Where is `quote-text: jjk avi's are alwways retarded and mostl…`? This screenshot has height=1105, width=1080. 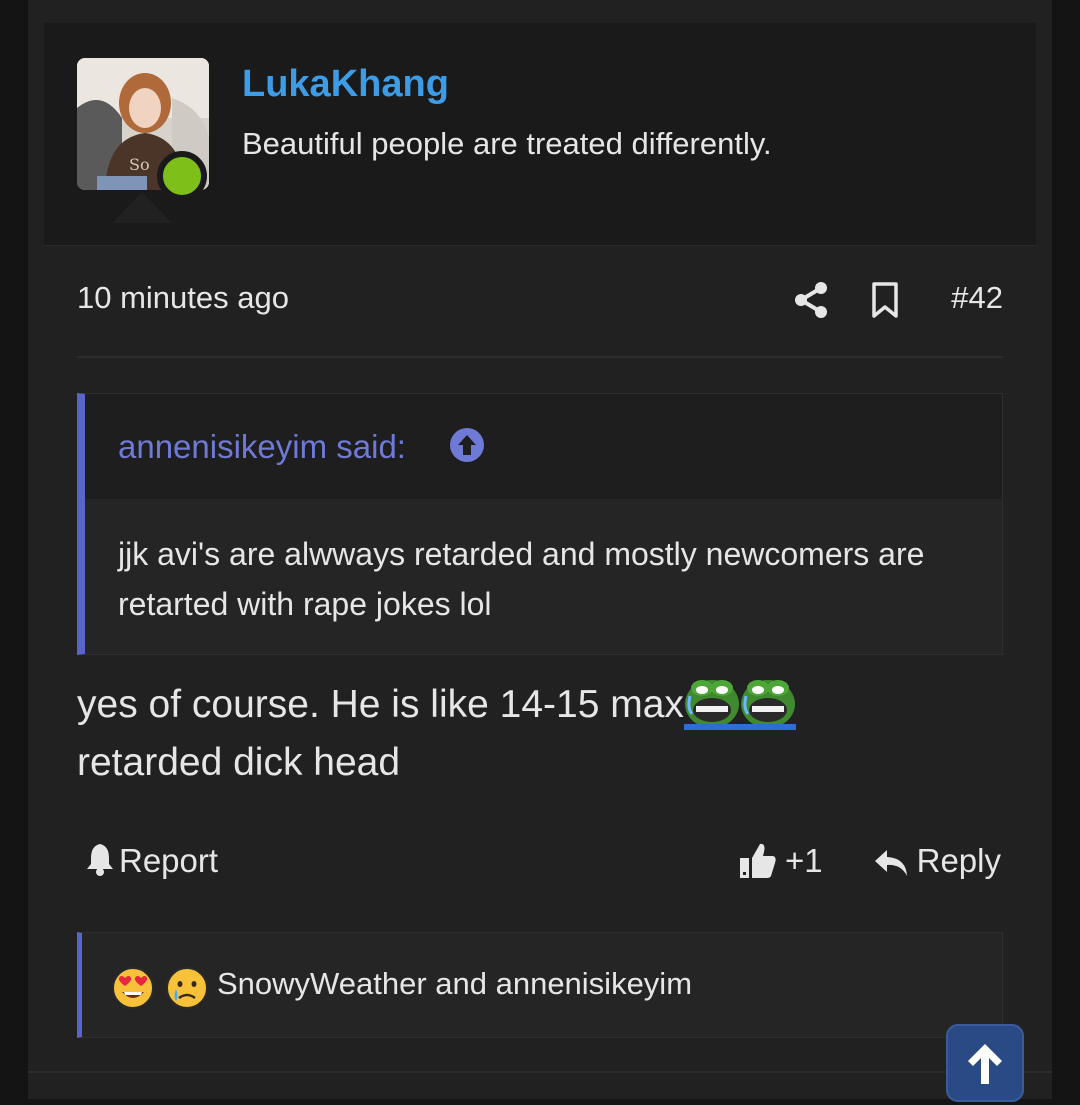
quote-text: jjk avi's are alwways retarded and mostl… is located at coordinates (521, 579).